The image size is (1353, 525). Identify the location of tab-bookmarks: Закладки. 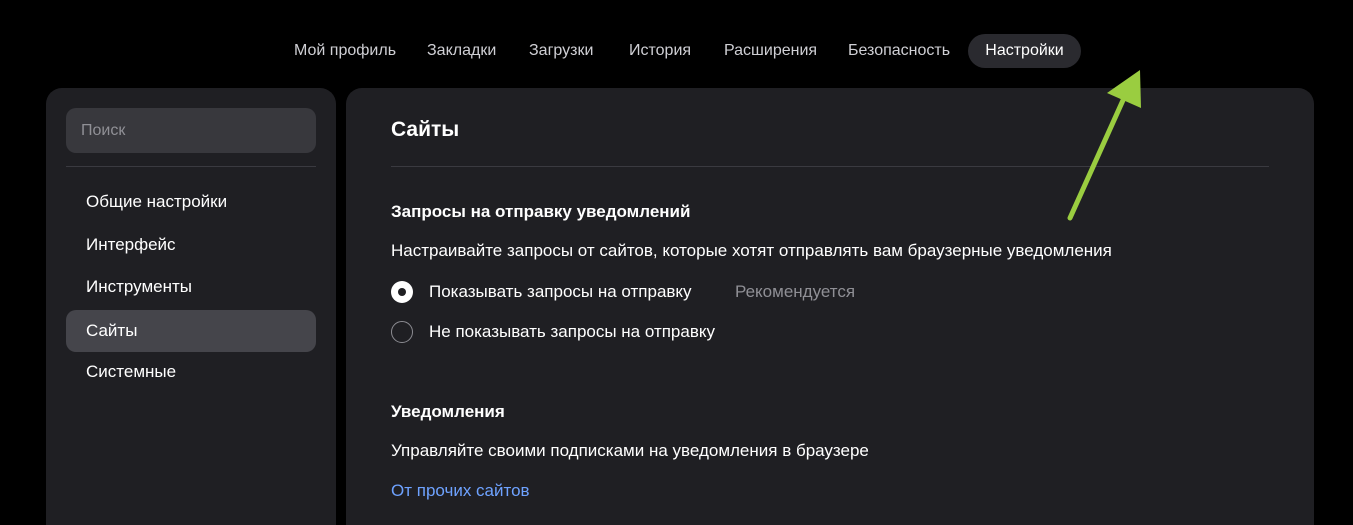
(461, 51).